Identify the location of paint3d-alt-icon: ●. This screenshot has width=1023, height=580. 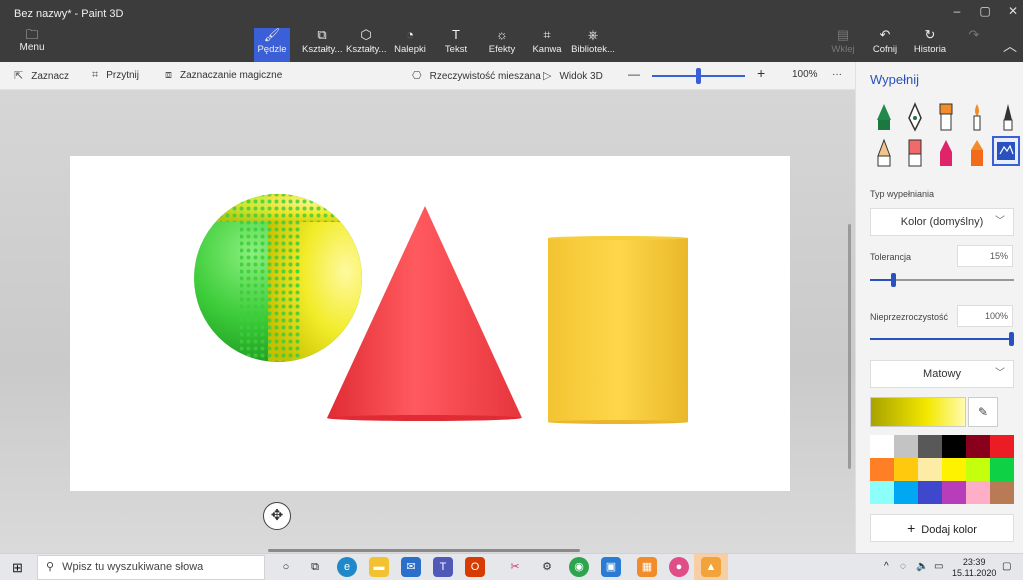
(679, 567).